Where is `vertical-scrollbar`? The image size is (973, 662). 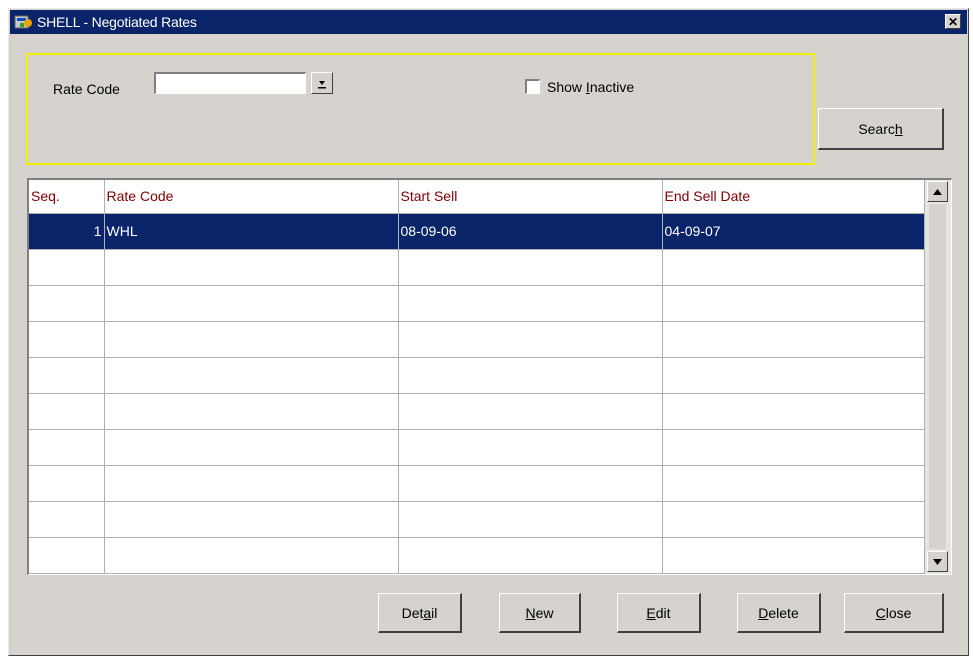 vertical-scrollbar is located at coordinates (938, 377).